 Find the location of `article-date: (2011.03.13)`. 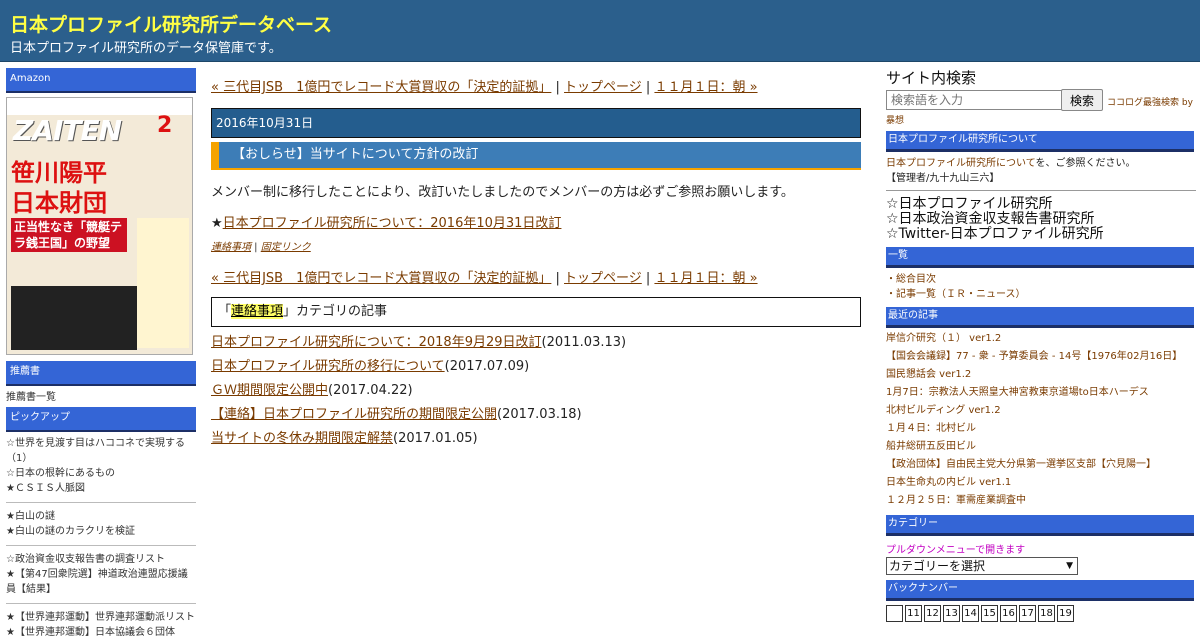

article-date: (2011.03.13) is located at coordinates (584, 342).